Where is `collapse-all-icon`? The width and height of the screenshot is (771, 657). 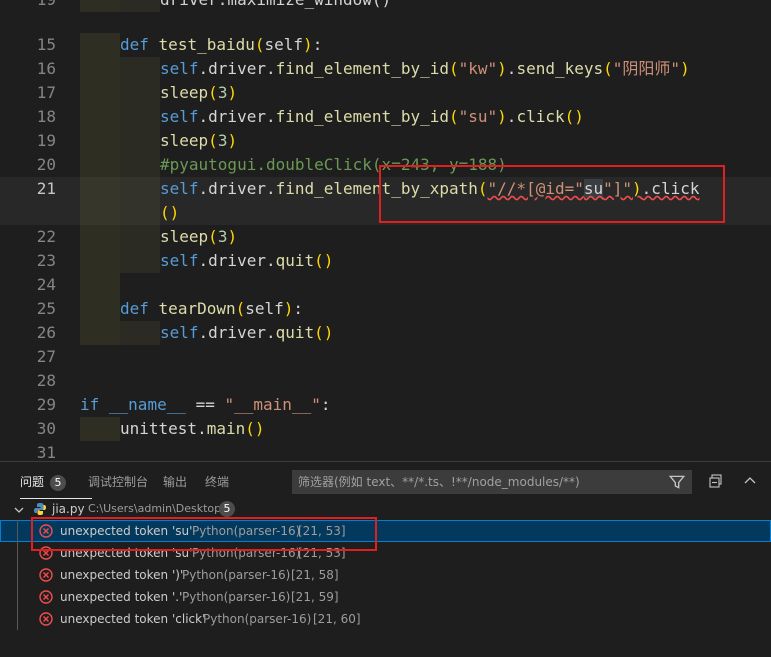 collapse-all-icon is located at coordinates (716, 481).